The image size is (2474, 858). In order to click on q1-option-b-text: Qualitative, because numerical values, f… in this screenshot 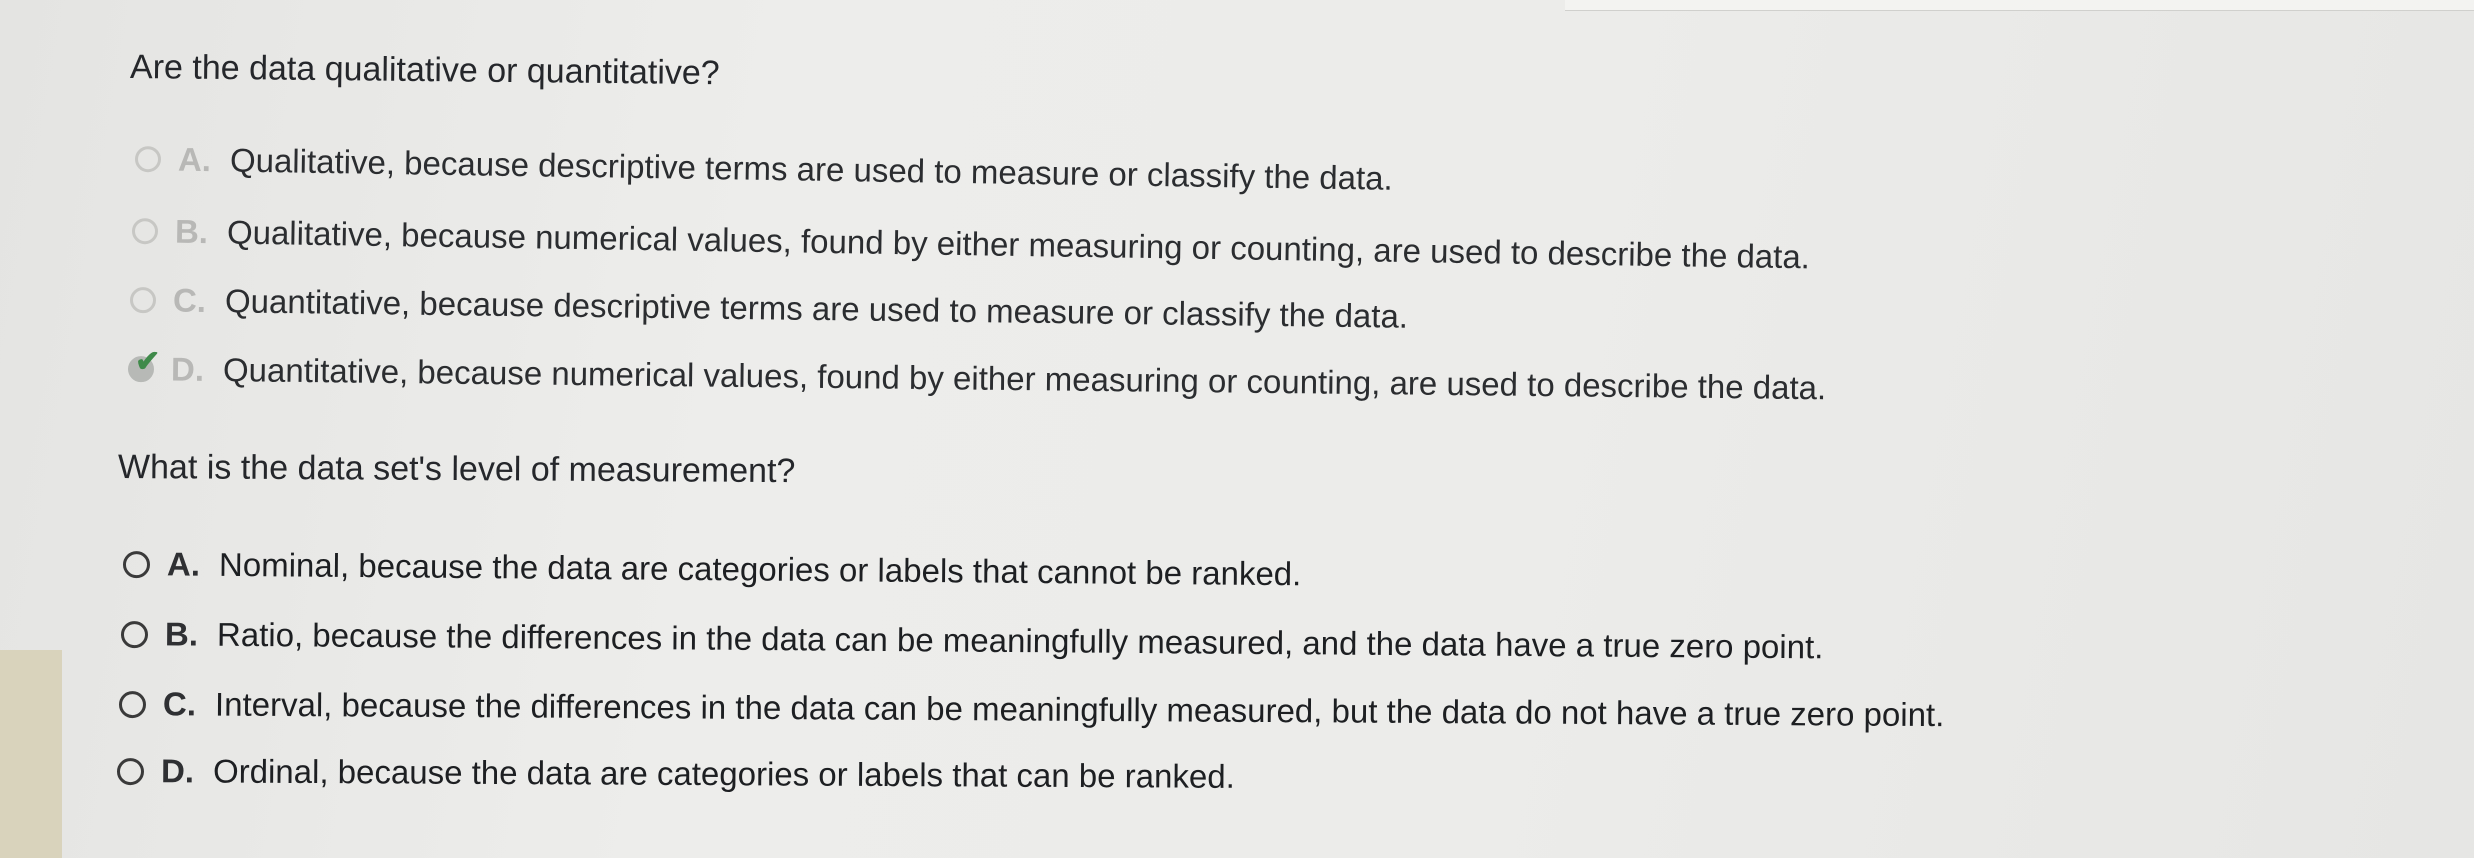, I will do `click(1018, 244)`.